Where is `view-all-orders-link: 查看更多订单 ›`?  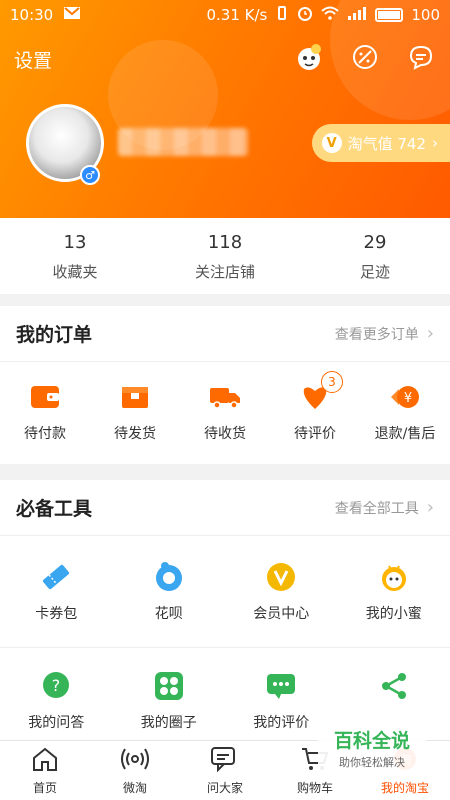
view-all-orders-link: 查看更多订单 › is located at coordinates (384, 333).